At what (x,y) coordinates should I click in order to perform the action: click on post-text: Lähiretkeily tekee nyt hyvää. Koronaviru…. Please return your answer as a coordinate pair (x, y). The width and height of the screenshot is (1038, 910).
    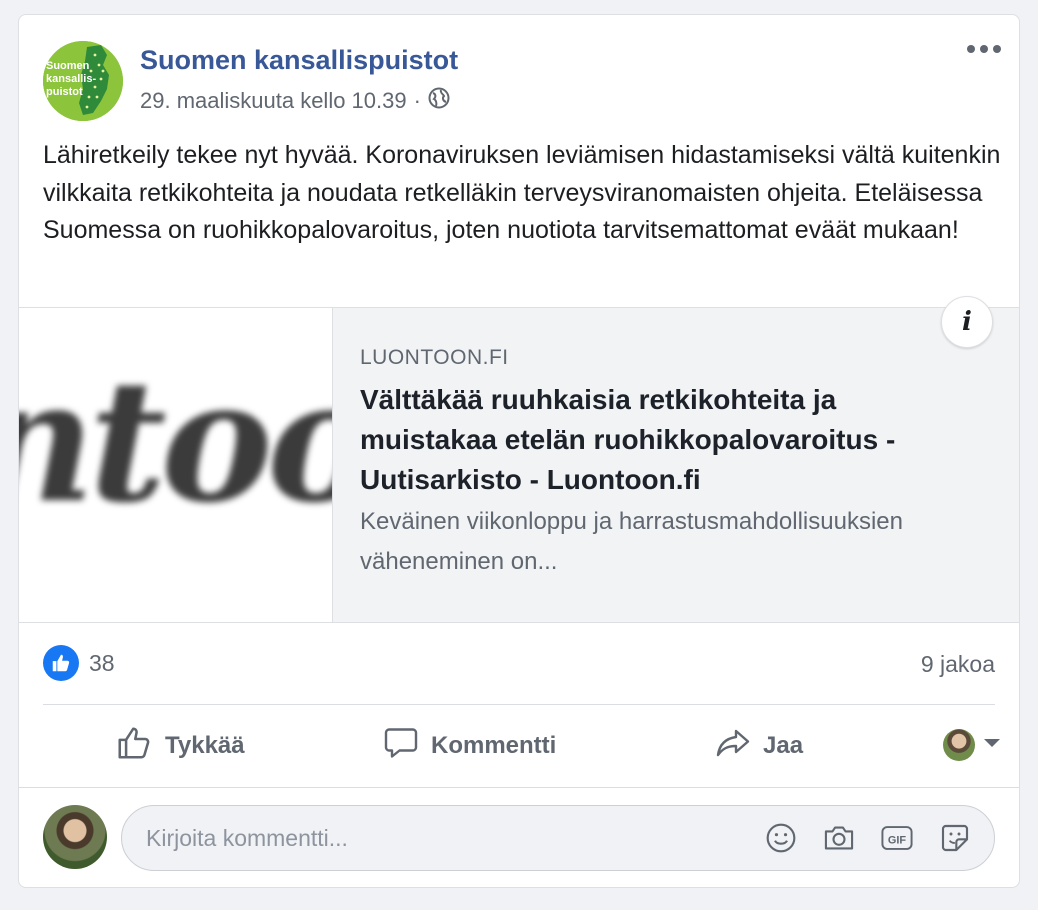
    Looking at the image, I should click on (522, 192).